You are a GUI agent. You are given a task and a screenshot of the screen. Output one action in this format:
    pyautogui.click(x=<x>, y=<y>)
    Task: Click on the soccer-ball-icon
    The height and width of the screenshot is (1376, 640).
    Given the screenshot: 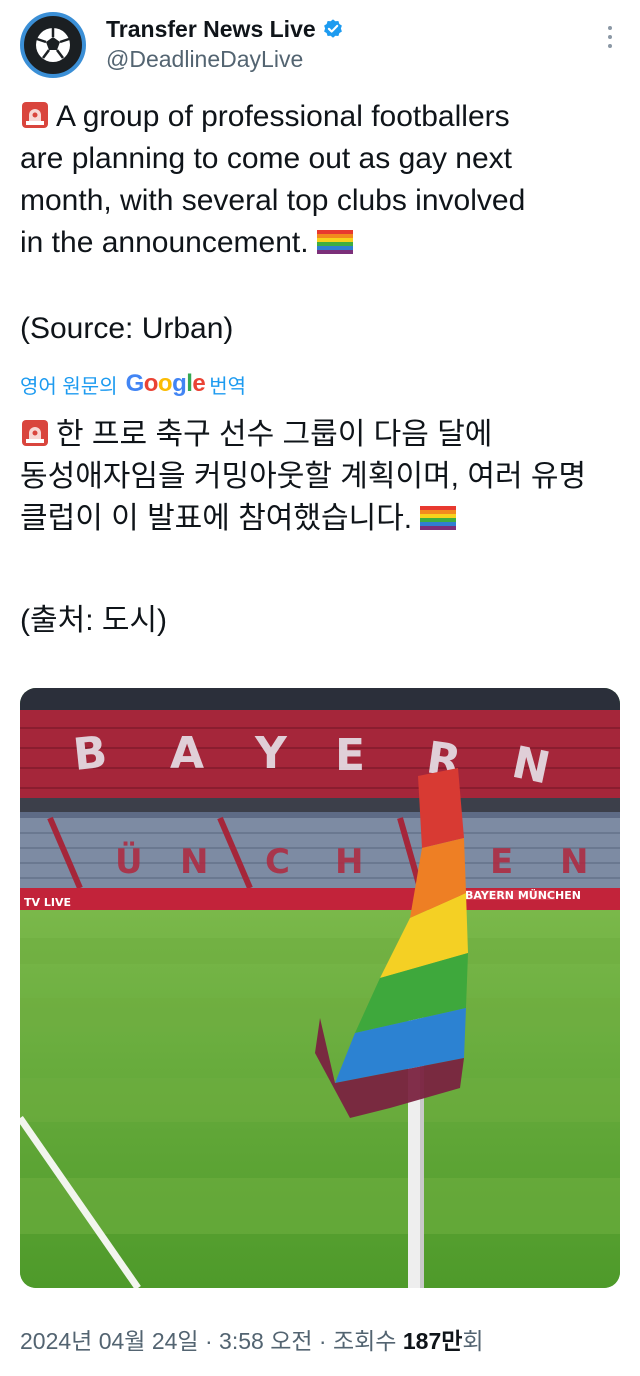 What is the action you would take?
    pyautogui.click(x=53, y=45)
    